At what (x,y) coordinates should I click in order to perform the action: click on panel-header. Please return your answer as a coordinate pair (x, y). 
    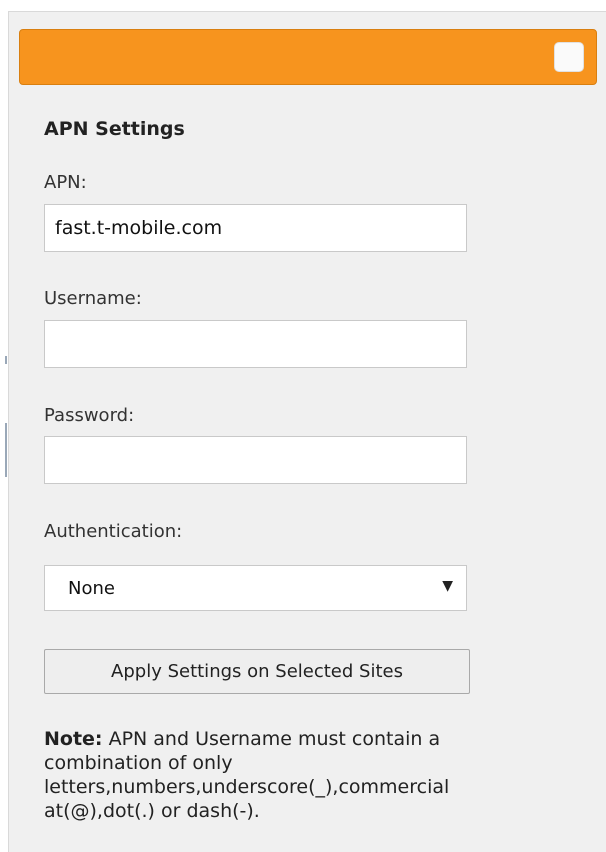
    Looking at the image, I should click on (308, 57).